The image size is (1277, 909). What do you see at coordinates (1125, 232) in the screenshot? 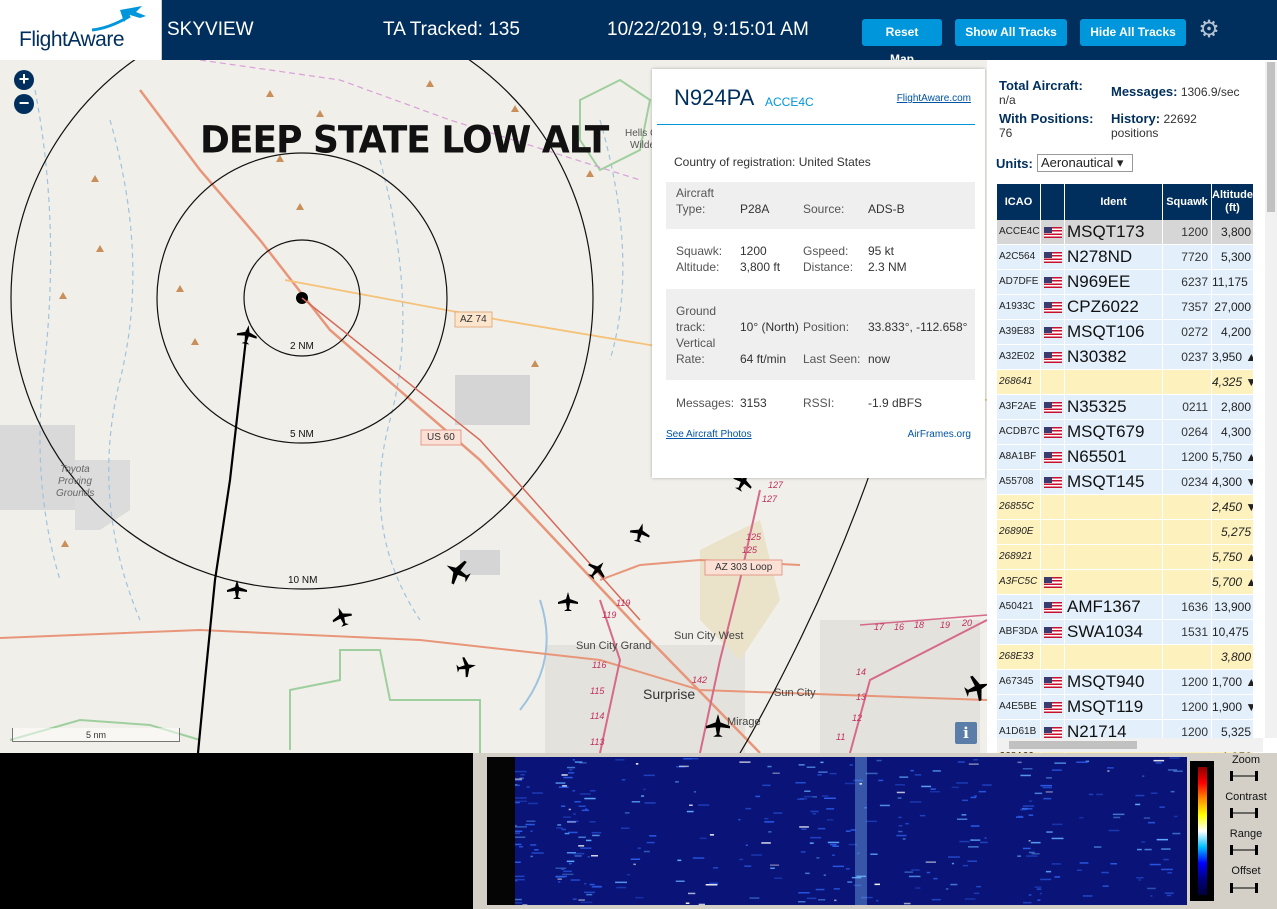
I see `table-row: ACCE4C MSQT173 1200 3,800` at bounding box center [1125, 232].